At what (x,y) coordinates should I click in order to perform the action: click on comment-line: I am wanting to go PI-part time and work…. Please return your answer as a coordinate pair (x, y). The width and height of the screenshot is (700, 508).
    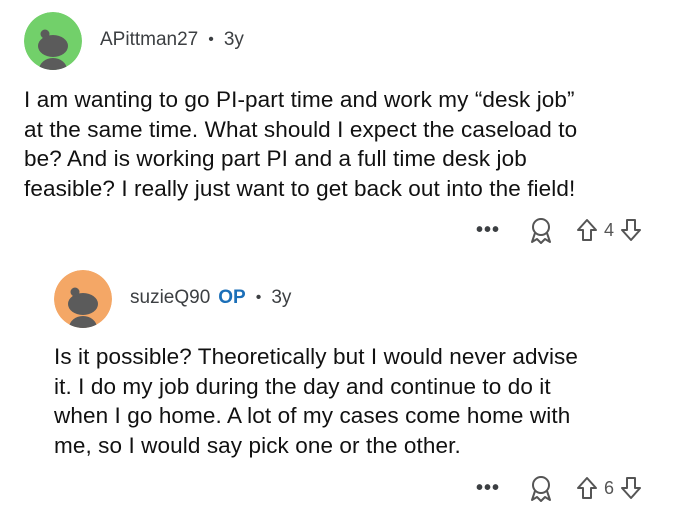
    Looking at the image, I should click on (299, 99).